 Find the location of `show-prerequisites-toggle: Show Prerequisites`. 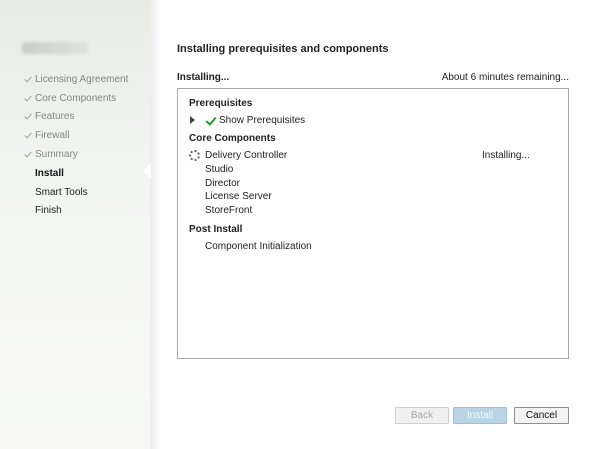

show-prerequisites-toggle: Show Prerequisites is located at coordinates (255, 120).